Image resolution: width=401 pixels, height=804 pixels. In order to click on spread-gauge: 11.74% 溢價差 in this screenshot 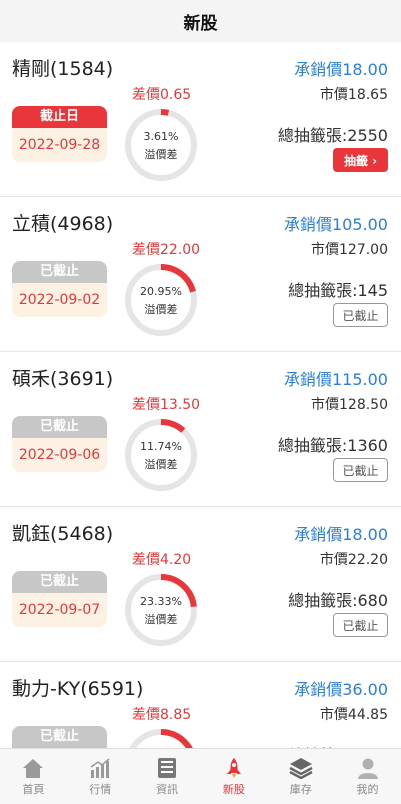, I will do `click(161, 455)`.